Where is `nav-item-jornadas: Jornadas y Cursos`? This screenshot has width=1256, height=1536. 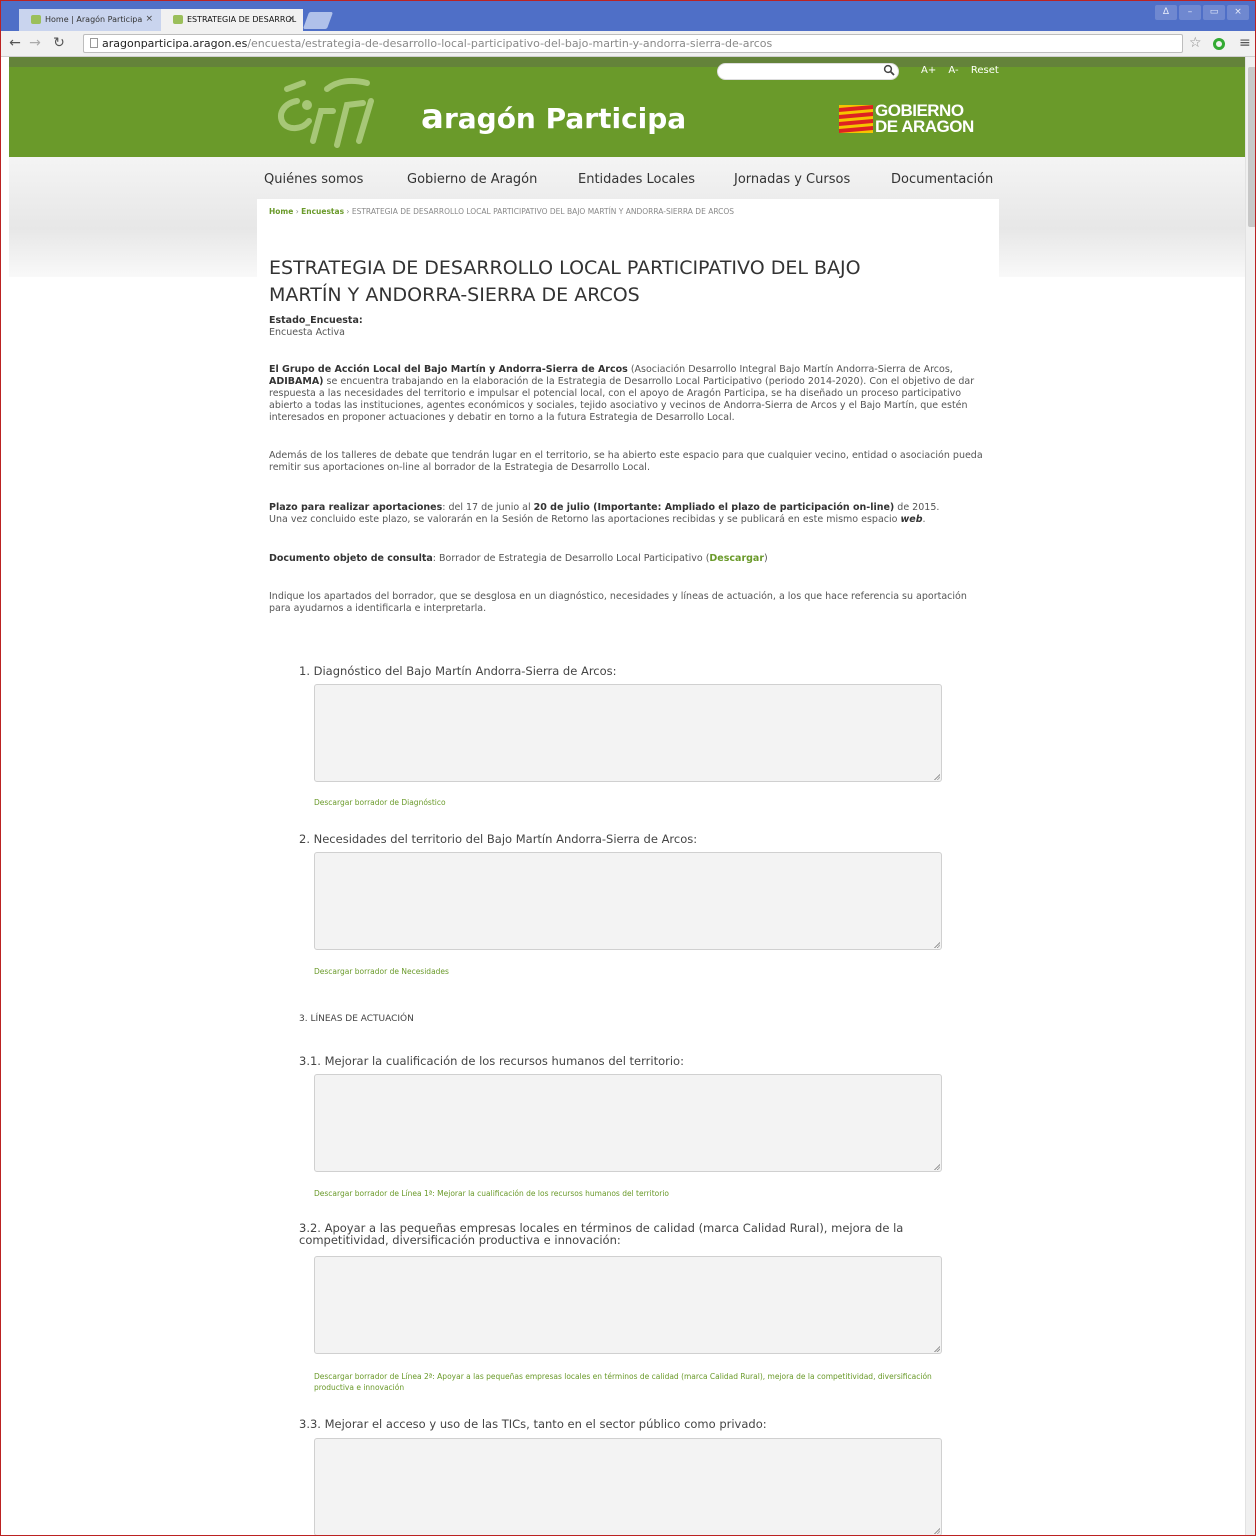 nav-item-jornadas: Jornadas y Cursos is located at coordinates (792, 179).